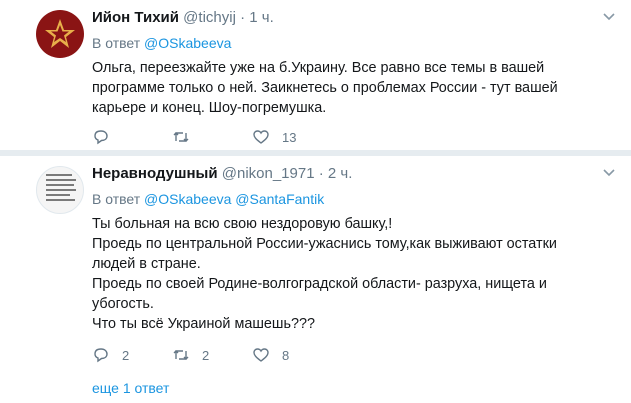 The image size is (631, 403). Describe the element at coordinates (203, 324) in the screenshot. I see `tweet-line-4: Что ты всё Украиной машешь???` at that location.